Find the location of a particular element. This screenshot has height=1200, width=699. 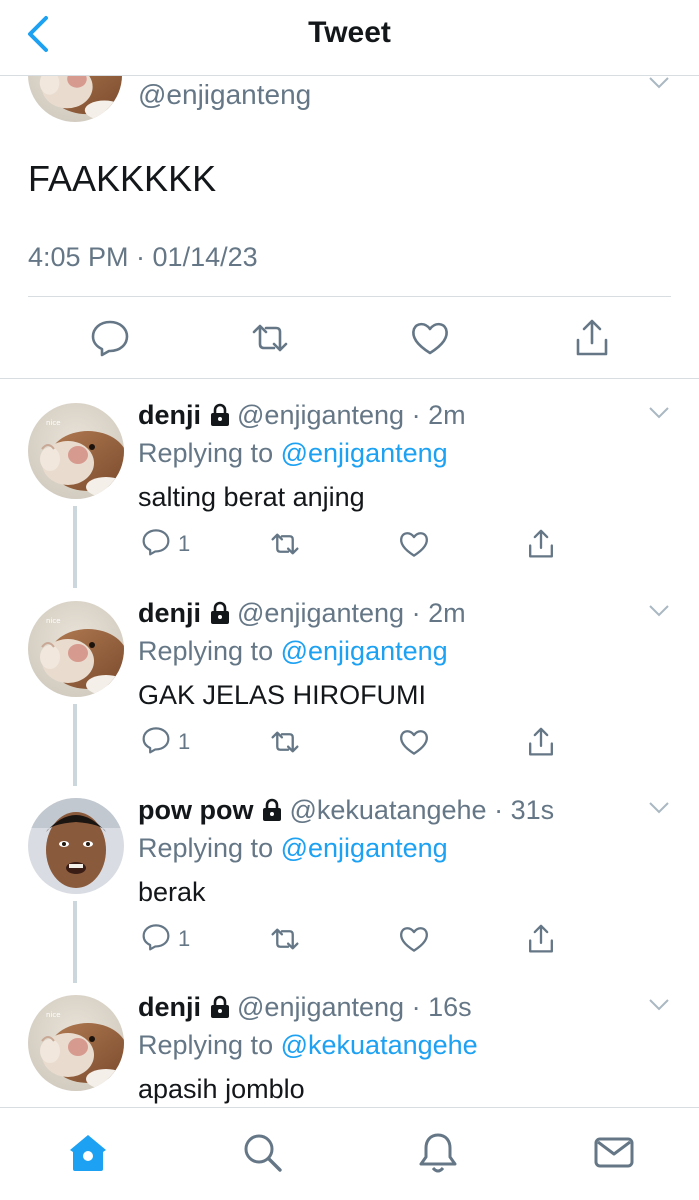

mention-link: @kekuatangehe is located at coordinates (379, 1045).